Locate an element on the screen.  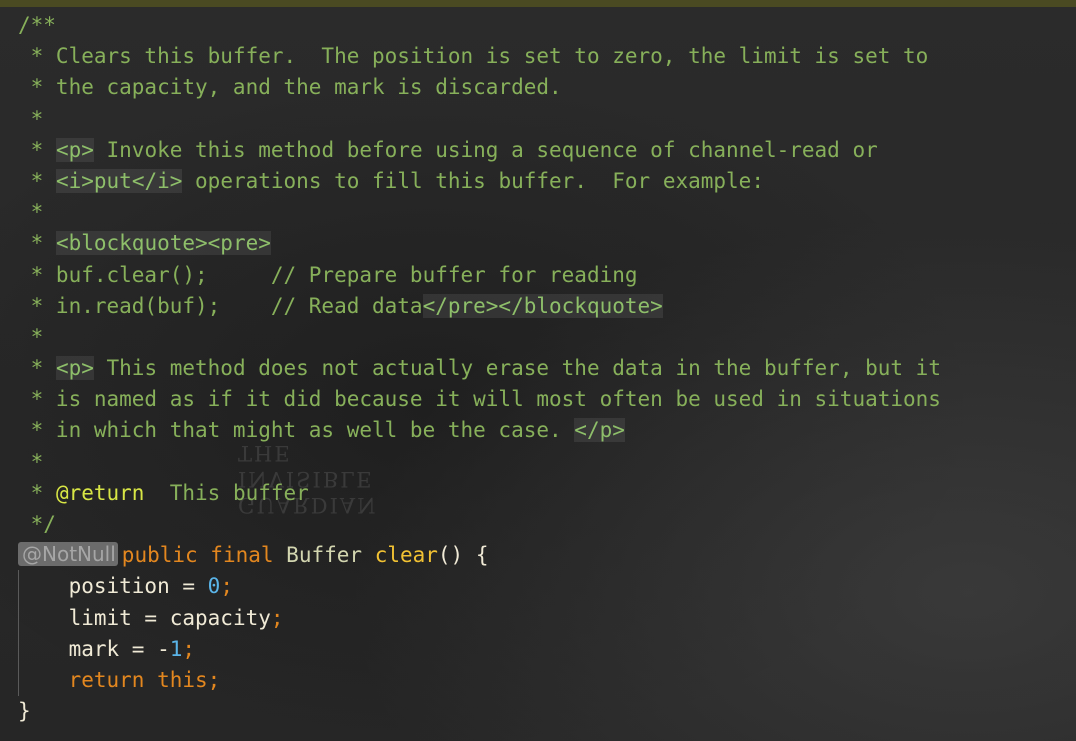
html-tag: </p> is located at coordinates (599, 430).